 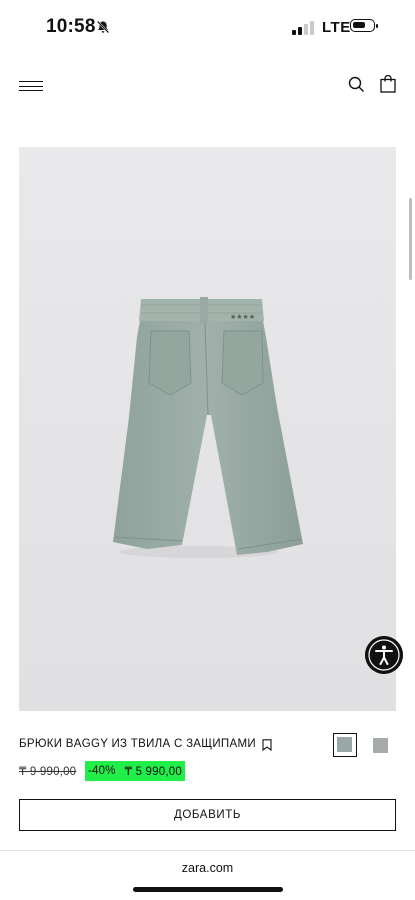 What do you see at coordinates (388, 84) in the screenshot?
I see `shopping-bag-icon` at bounding box center [388, 84].